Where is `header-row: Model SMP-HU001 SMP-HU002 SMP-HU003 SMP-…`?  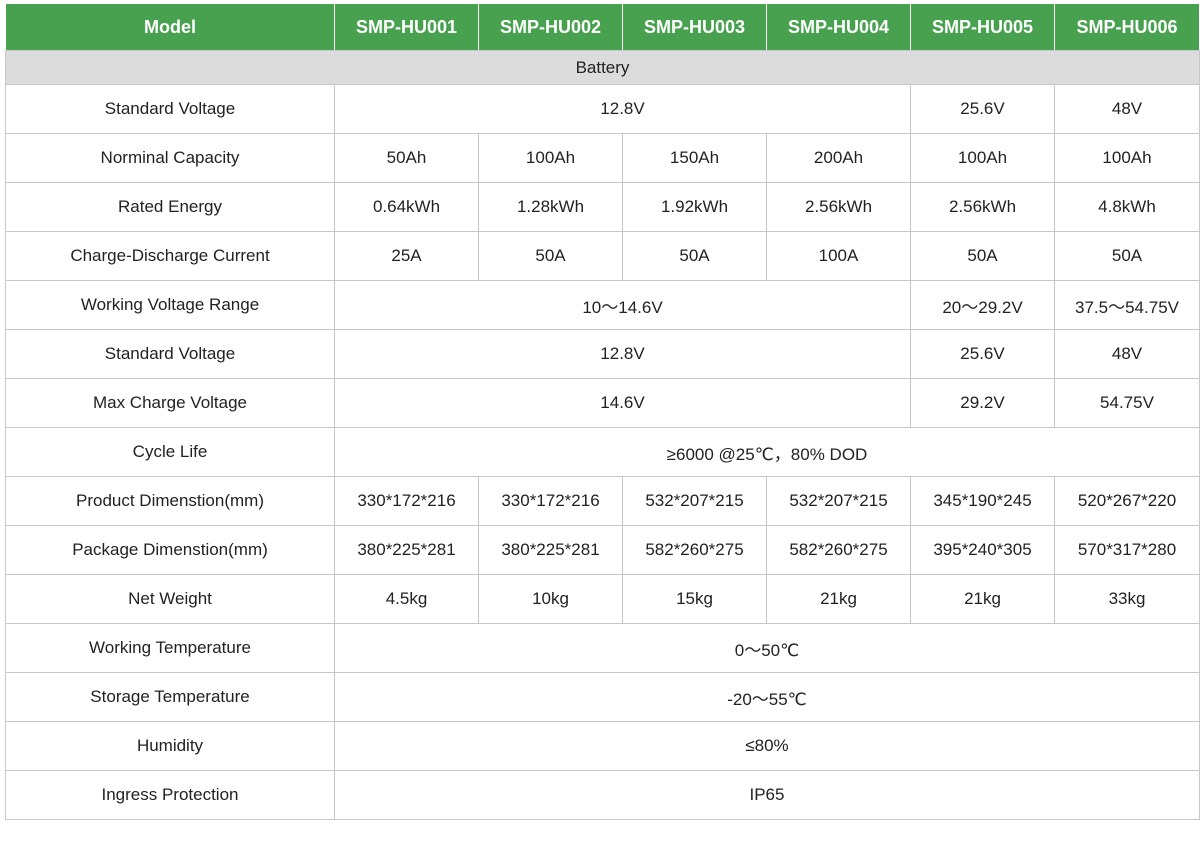 header-row: Model SMP-HU001 SMP-HU002 SMP-HU003 SMP-… is located at coordinates (602, 27).